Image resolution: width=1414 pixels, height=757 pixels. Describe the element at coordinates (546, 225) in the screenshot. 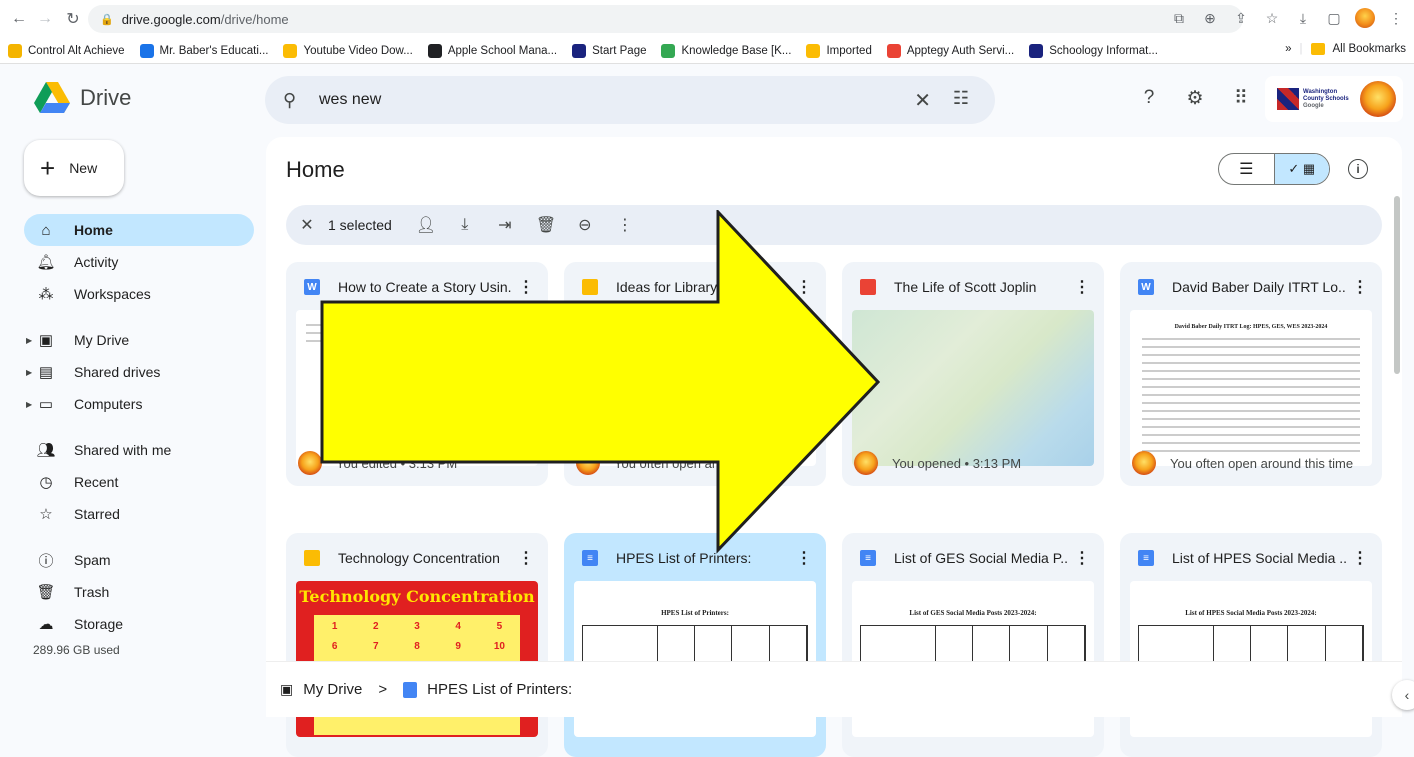

I see `trash-icon: 🗑︎` at that location.